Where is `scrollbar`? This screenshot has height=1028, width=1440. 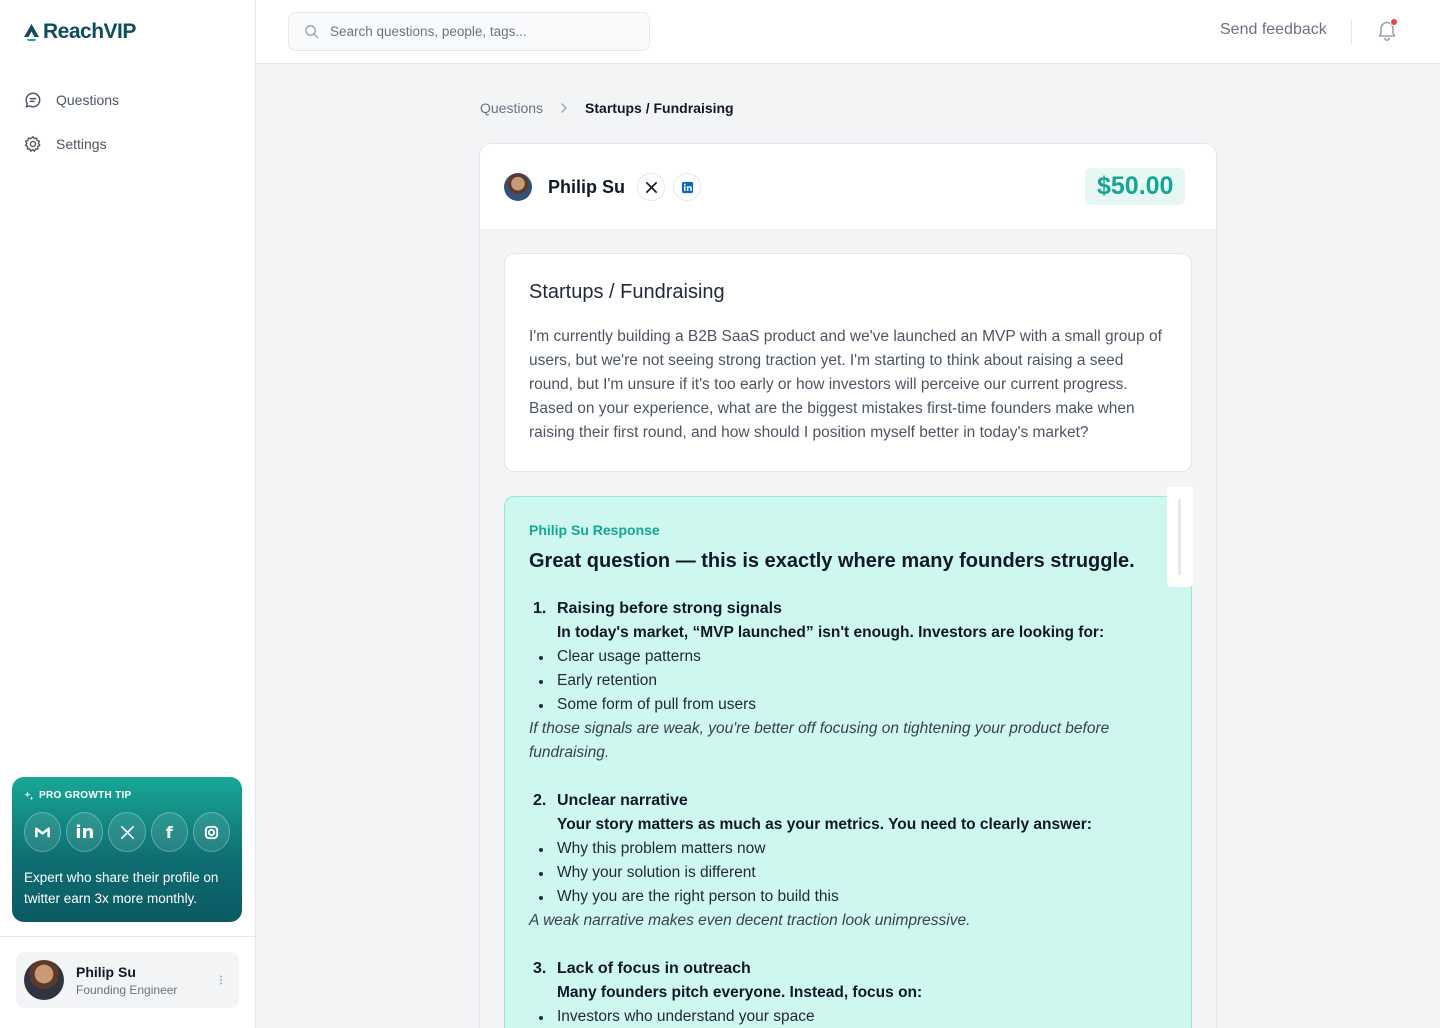
scrollbar is located at coordinates (1180, 537).